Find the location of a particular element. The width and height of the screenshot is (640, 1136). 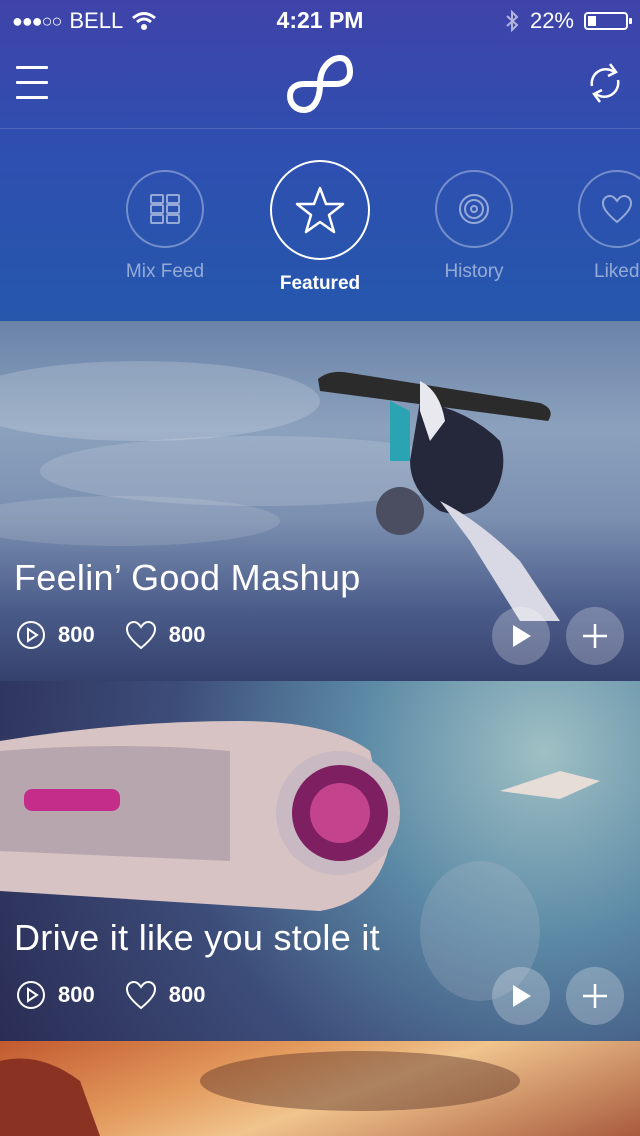

mix-card is located at coordinates (320, 1088).